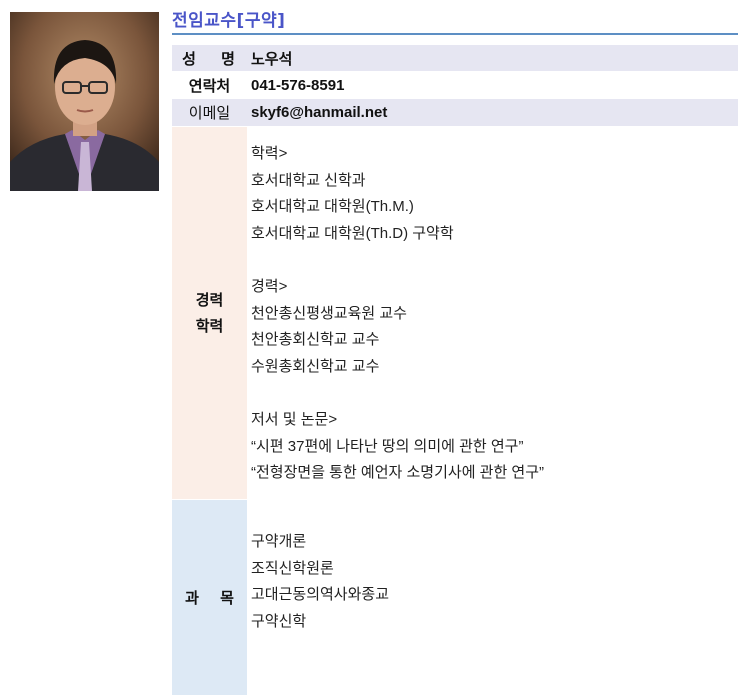  I want to click on course-item: 구약신학, so click(279, 621).